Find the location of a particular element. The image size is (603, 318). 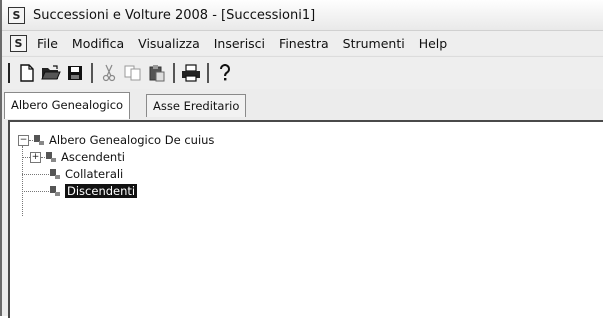

tree-node-label: Collaterali is located at coordinates (94, 174).